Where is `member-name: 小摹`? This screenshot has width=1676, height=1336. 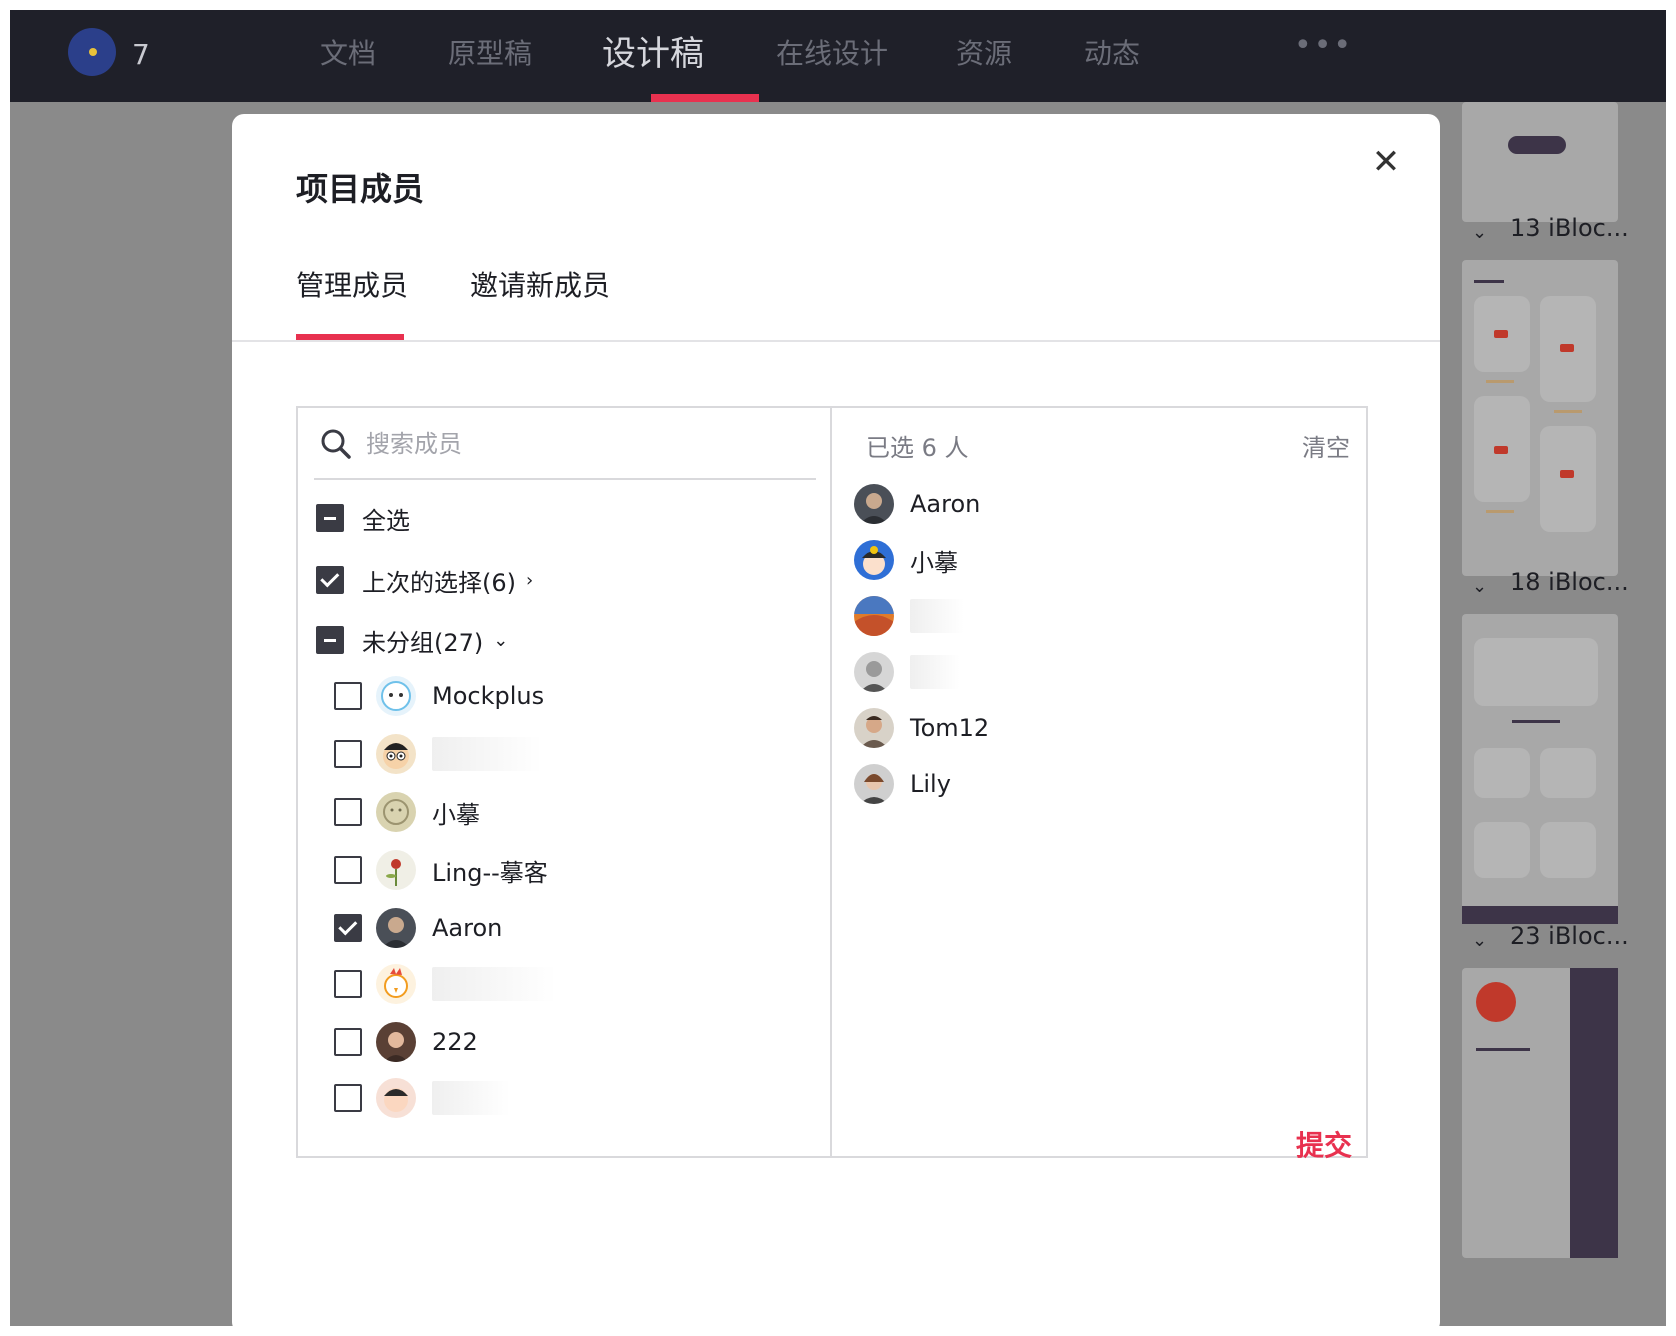 member-name: 小摹 is located at coordinates (456, 814).